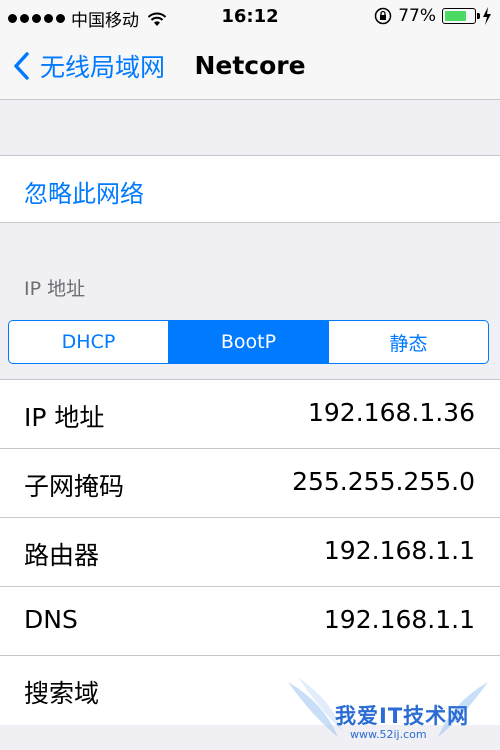  I want to click on charging-bolt-icon, so click(487, 16).